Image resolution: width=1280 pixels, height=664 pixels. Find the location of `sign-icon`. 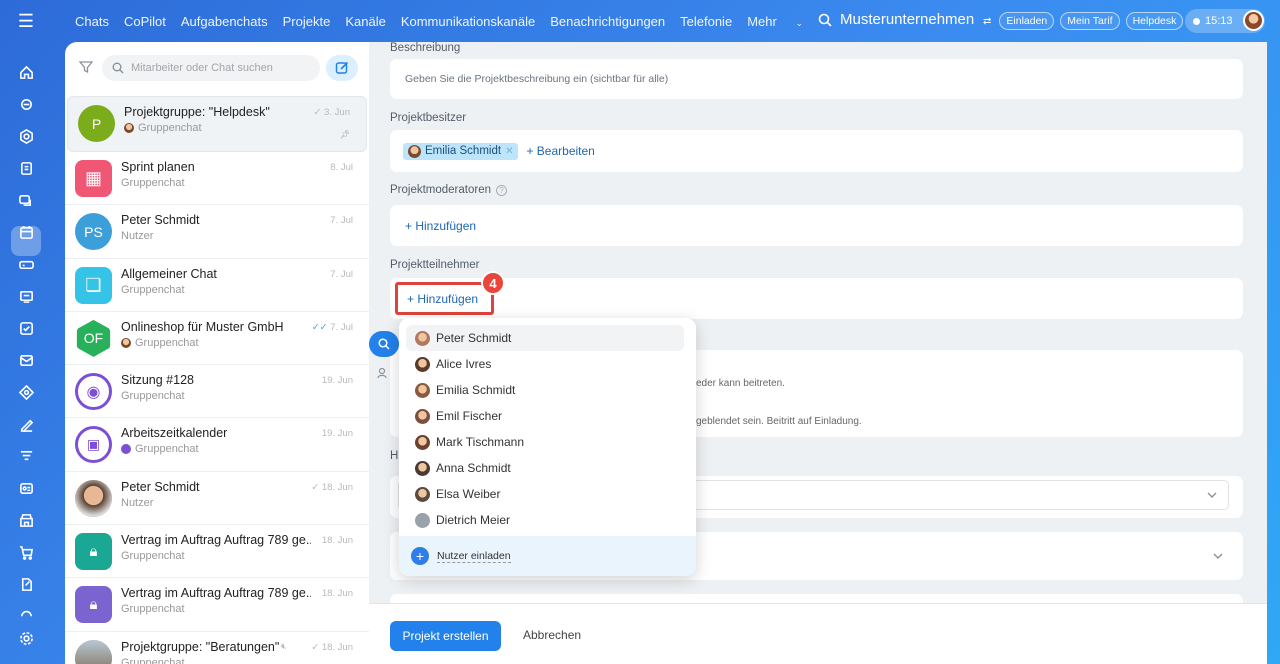

sign-icon is located at coordinates (26, 424).